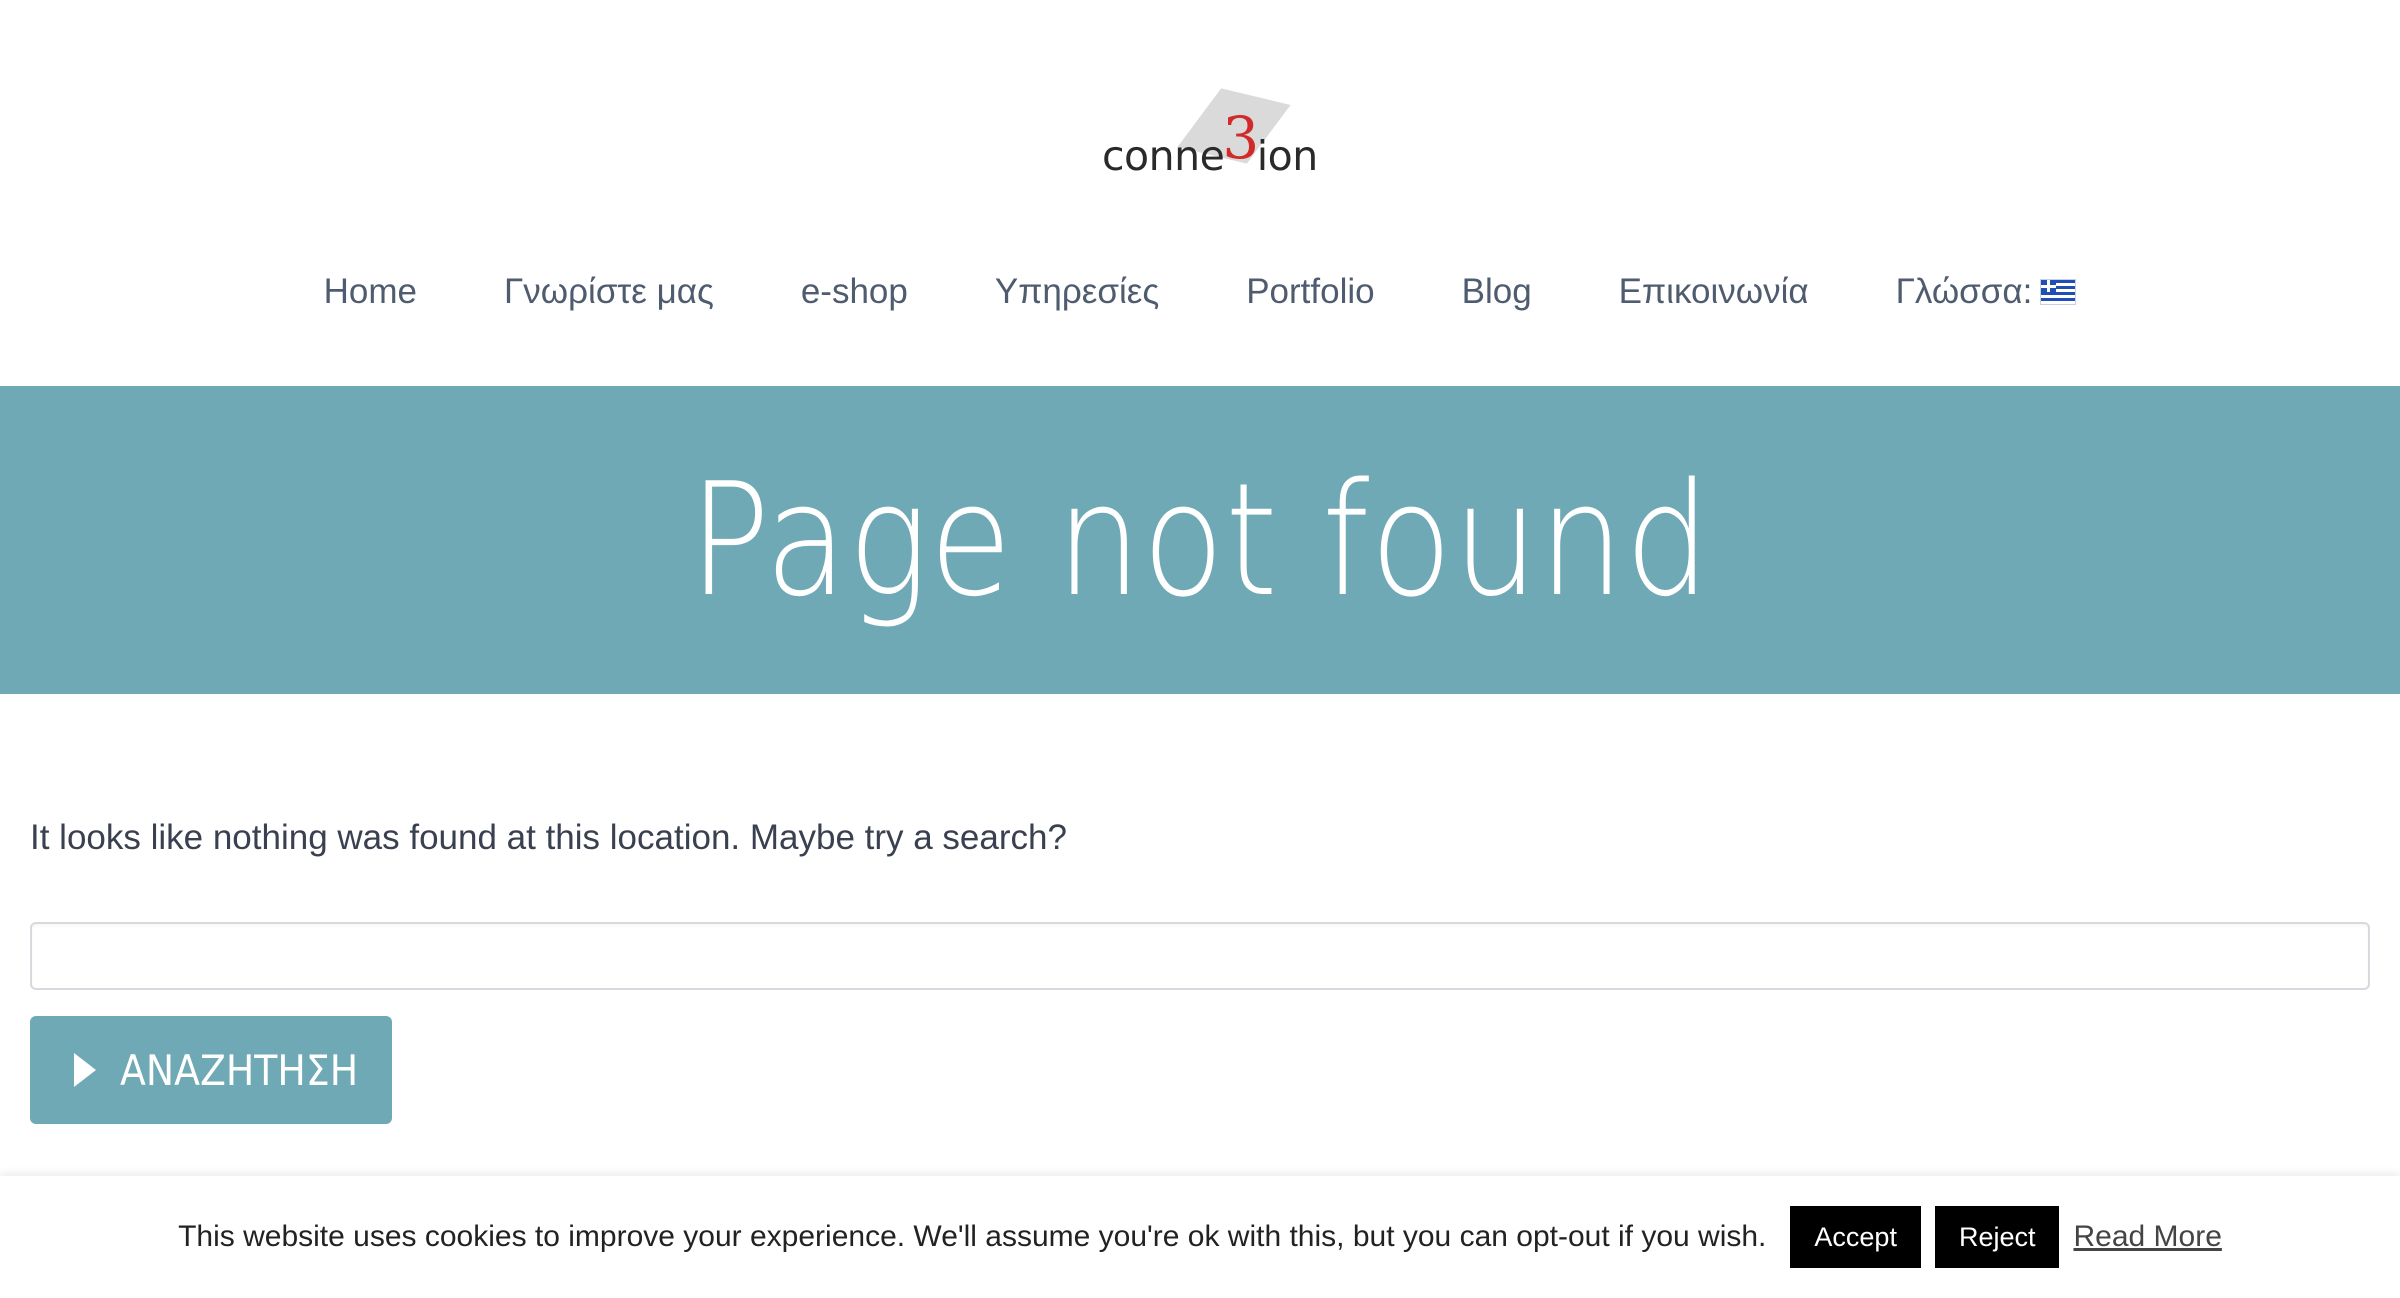 This screenshot has width=2400, height=1298. I want to click on logo-text-before: conne, so click(1163, 156).